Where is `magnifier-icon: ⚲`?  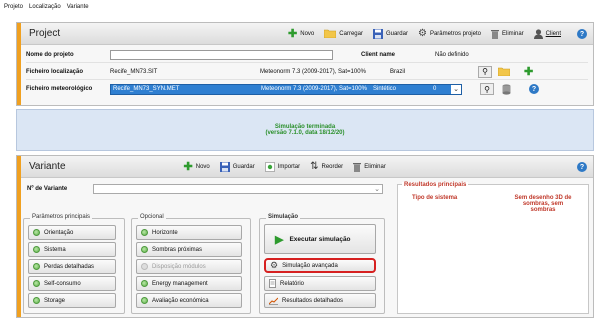
magnifier-icon: ⚲ is located at coordinates (485, 71).